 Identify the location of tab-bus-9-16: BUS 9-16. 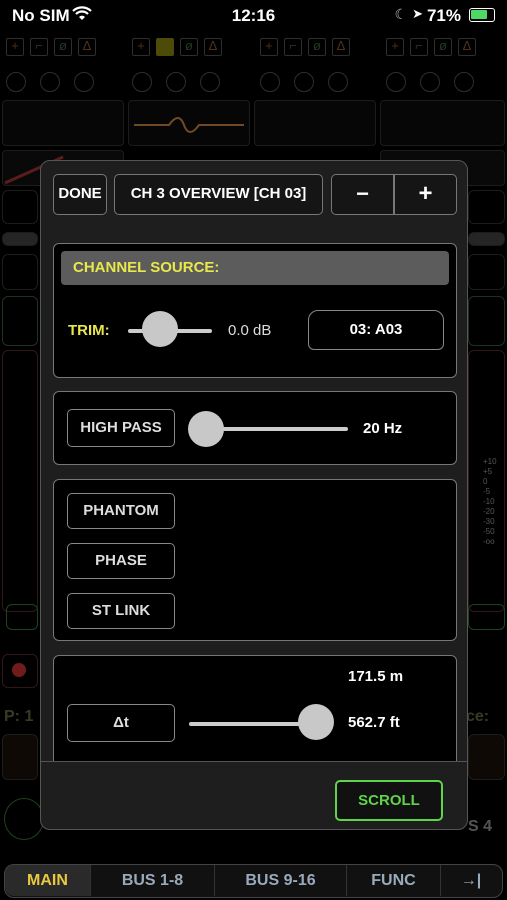
(281, 880).